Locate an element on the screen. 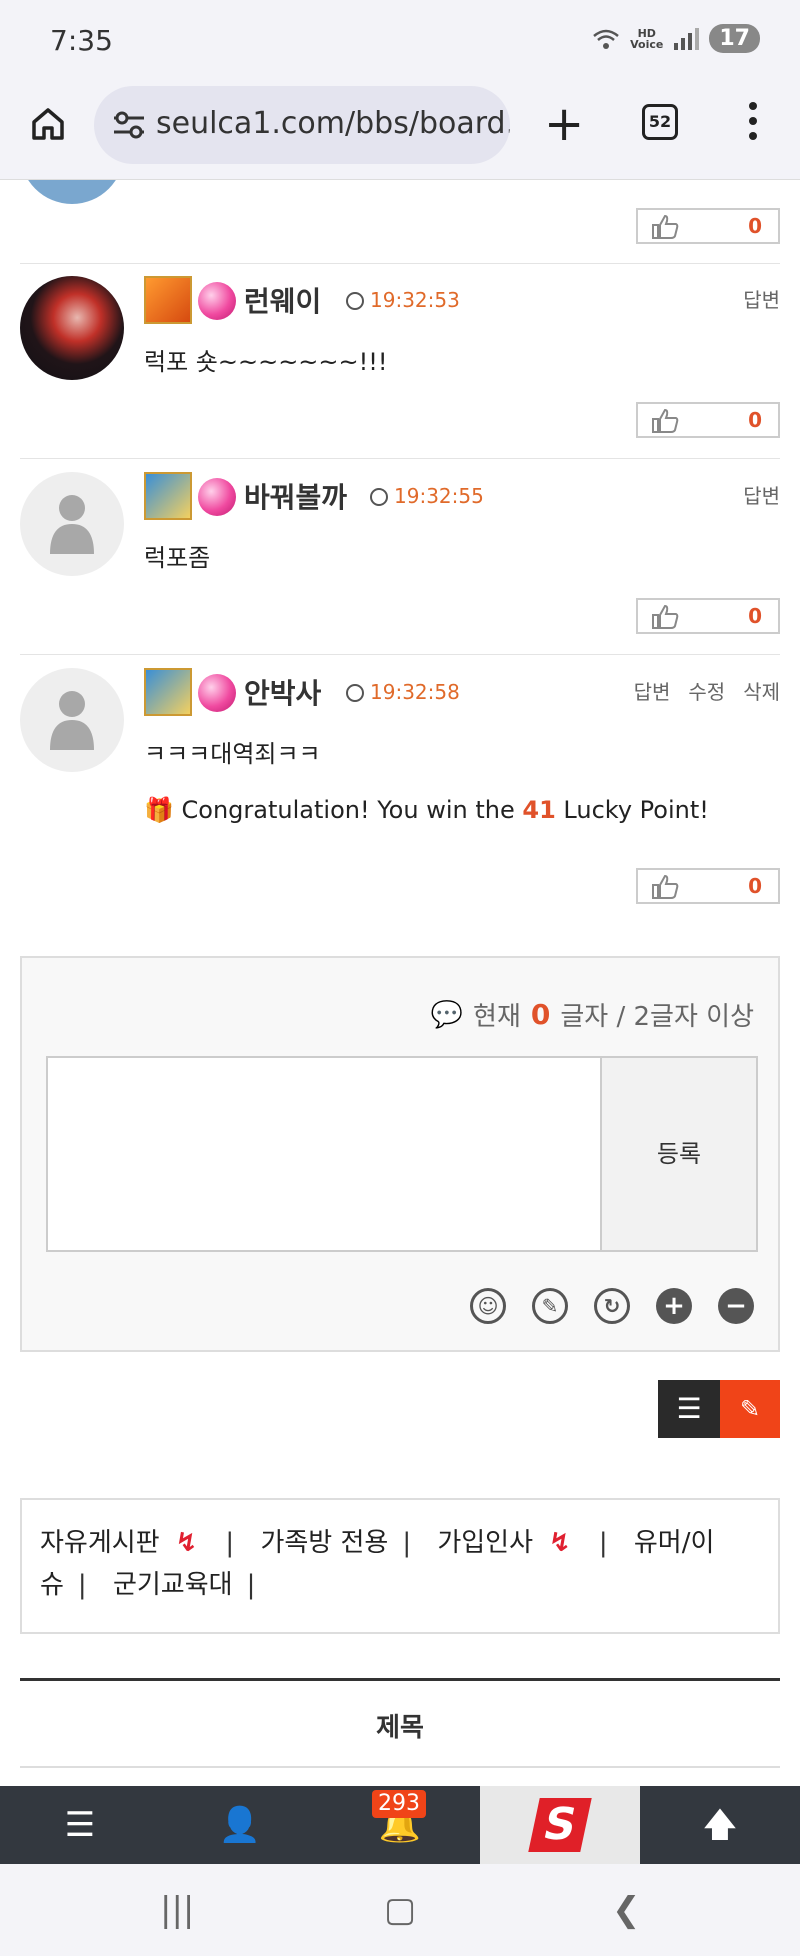  system-nav-bar: ||| ▢ ❮ is located at coordinates (400, 1910).